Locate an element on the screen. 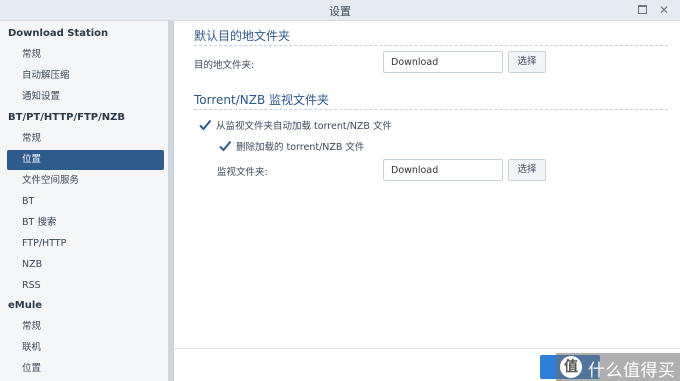  sidebar-item-emule-location: 位置 is located at coordinates (85, 369).